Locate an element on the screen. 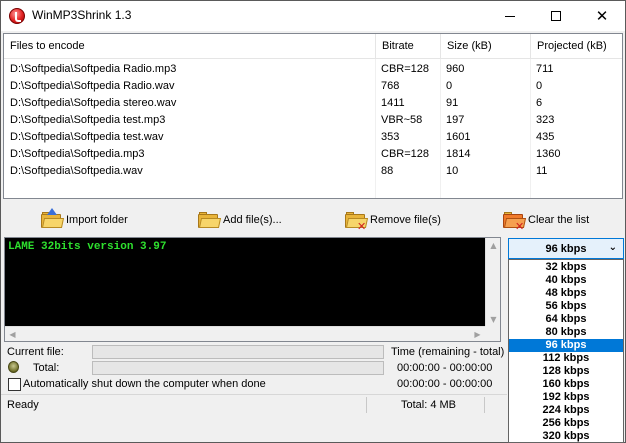 This screenshot has height=443, width=626. import-folder-button: Import folder is located at coordinates (84, 220).